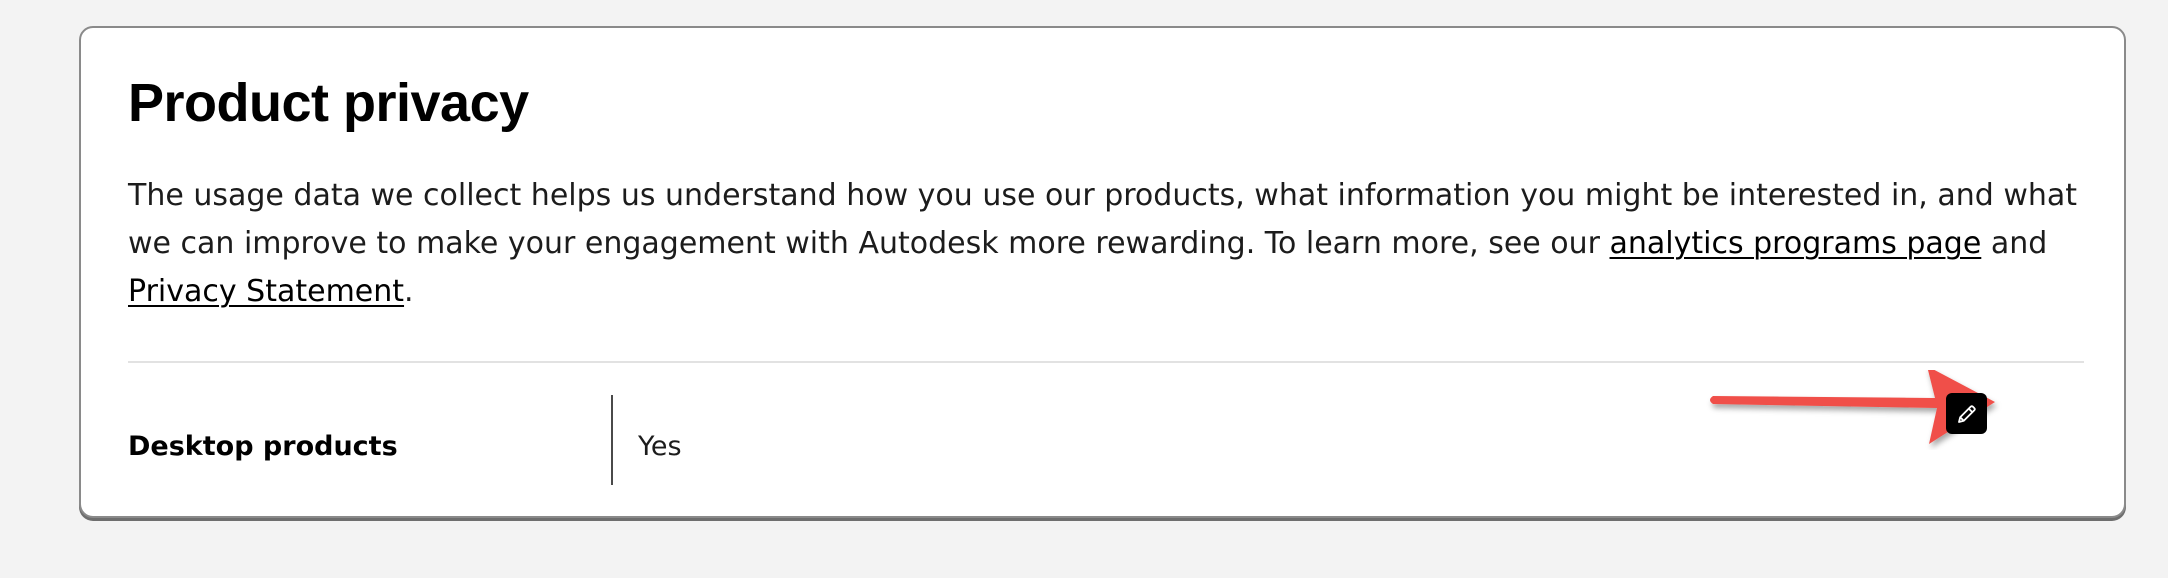 Image resolution: width=2168 pixels, height=578 pixels. I want to click on desktop-products-label: Desktop products, so click(263, 446).